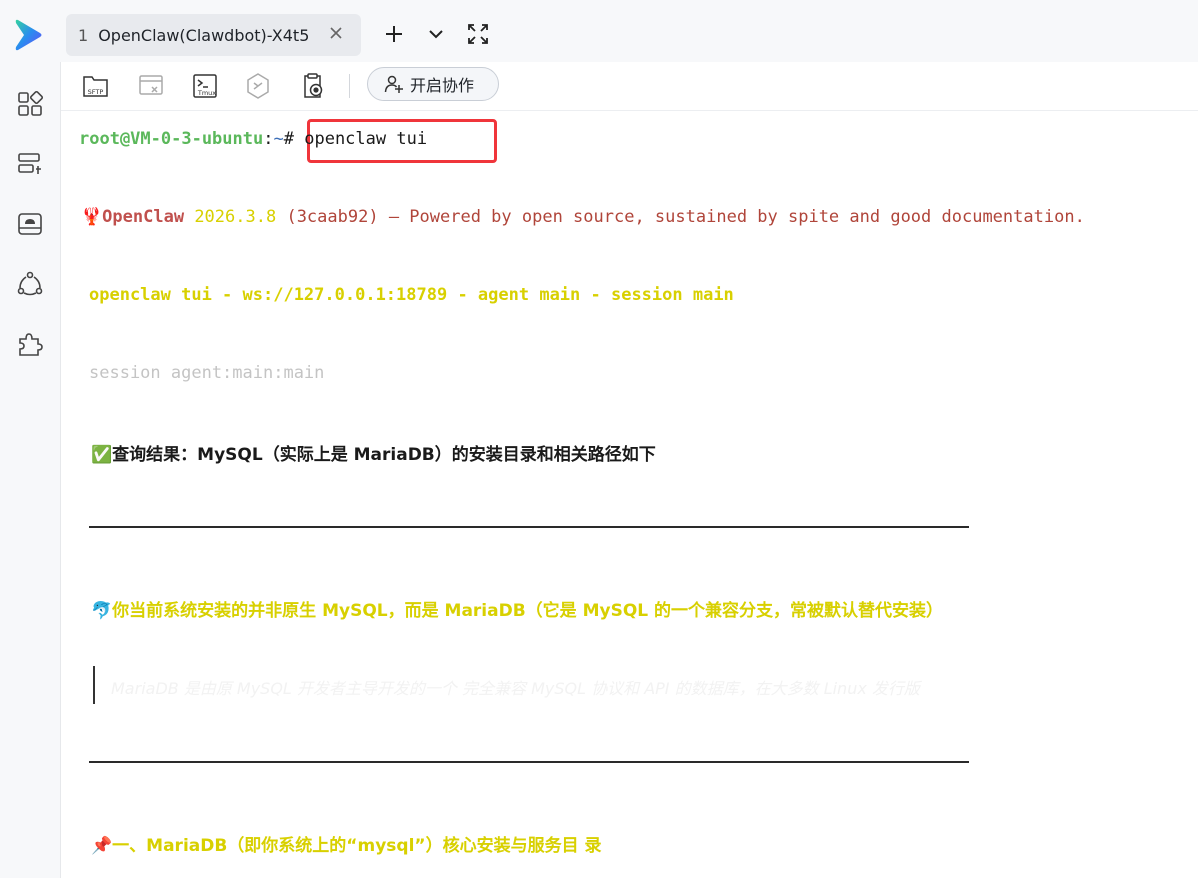 The width and height of the screenshot is (1198, 878). Describe the element at coordinates (96, 92) in the screenshot. I see `sftp-label: SFTP` at that location.